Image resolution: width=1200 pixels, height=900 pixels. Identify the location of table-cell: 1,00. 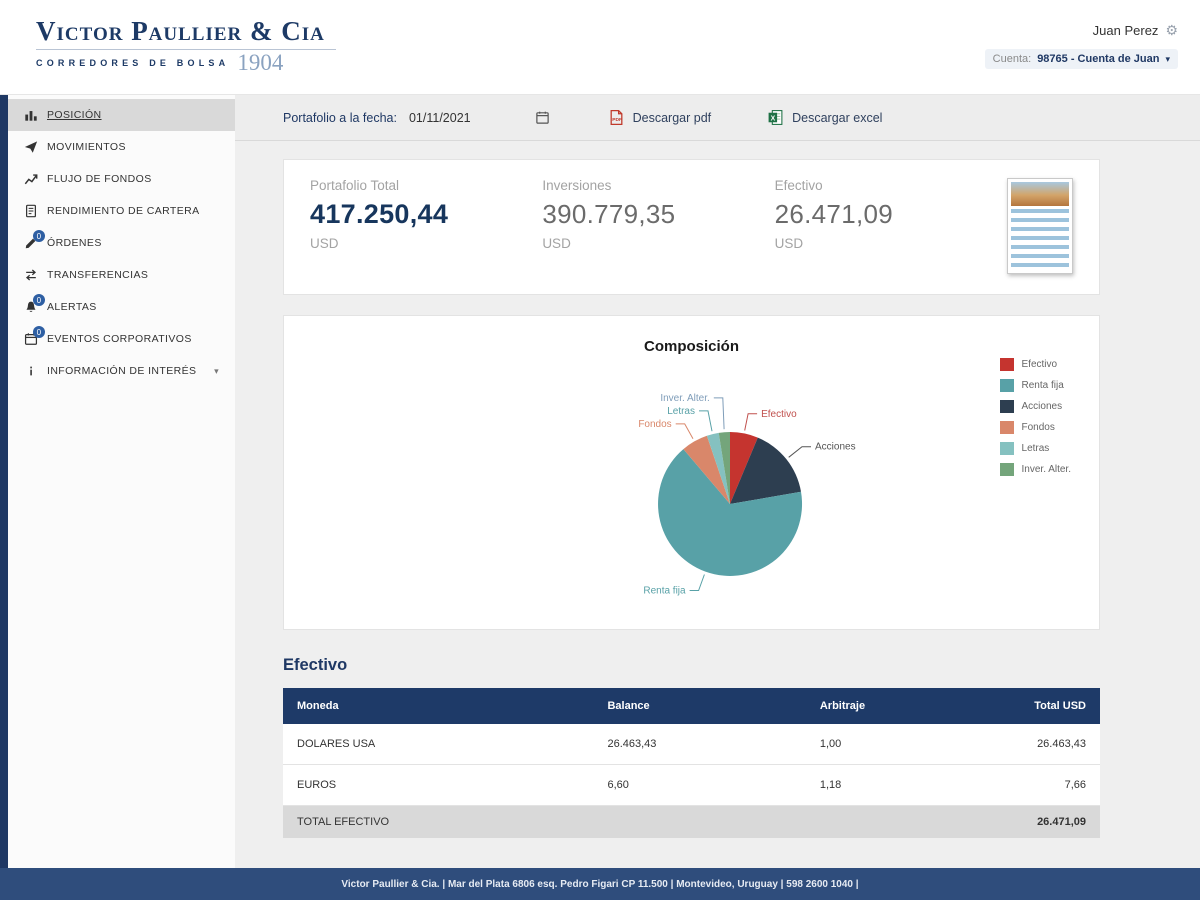
(903, 744).